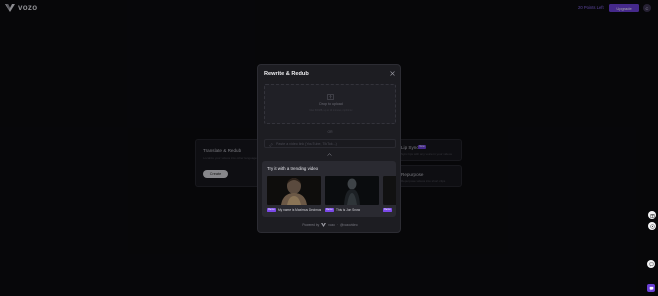  What do you see at coordinates (331, 110) in the screenshot?
I see `dropzone-hint: Max 500MB, up to 10 minutes, mp4/mov` at bounding box center [331, 110].